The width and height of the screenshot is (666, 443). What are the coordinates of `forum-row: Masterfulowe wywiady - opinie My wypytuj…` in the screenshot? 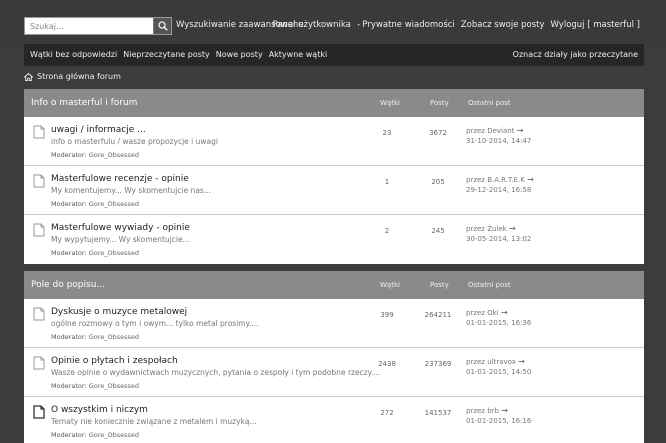 It's located at (334, 239).